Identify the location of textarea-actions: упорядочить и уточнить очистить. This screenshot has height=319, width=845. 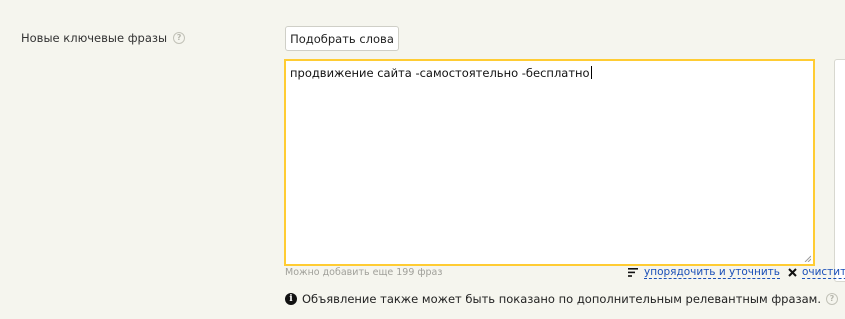
(736, 272).